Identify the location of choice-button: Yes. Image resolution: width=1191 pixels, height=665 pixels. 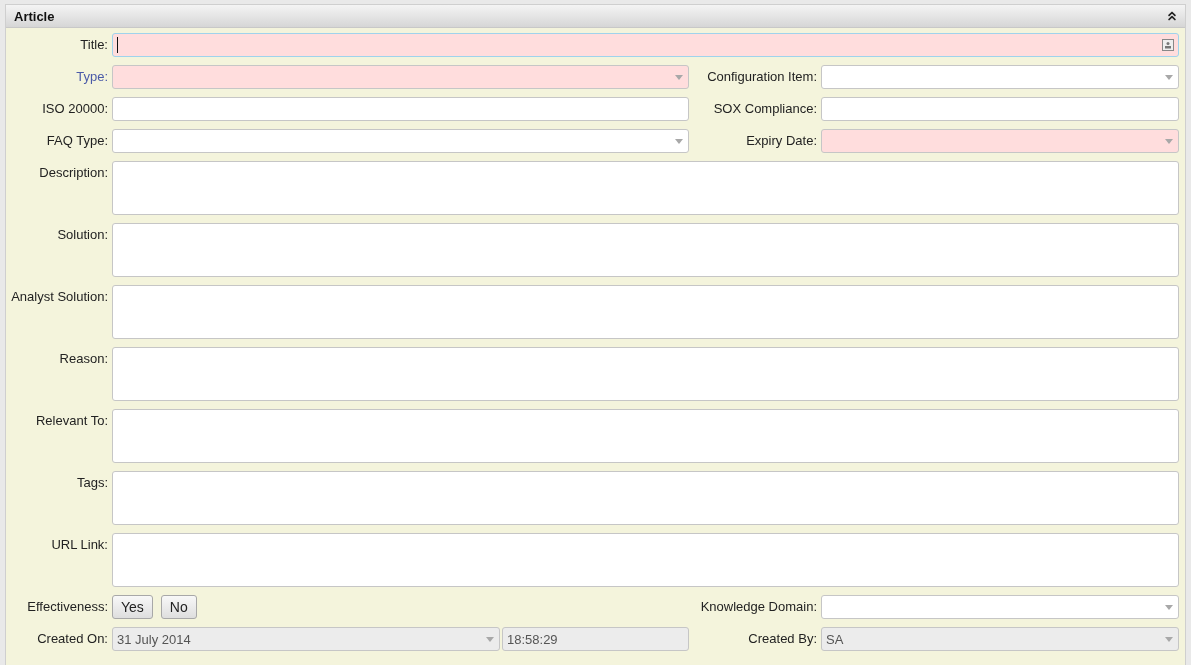
(132, 607).